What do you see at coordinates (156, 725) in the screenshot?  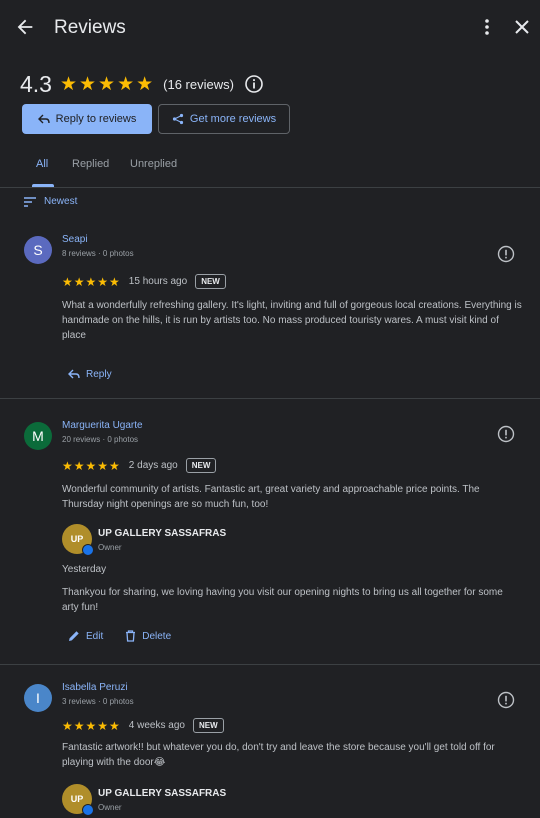 I see `review-time: 4 weeks ago` at bounding box center [156, 725].